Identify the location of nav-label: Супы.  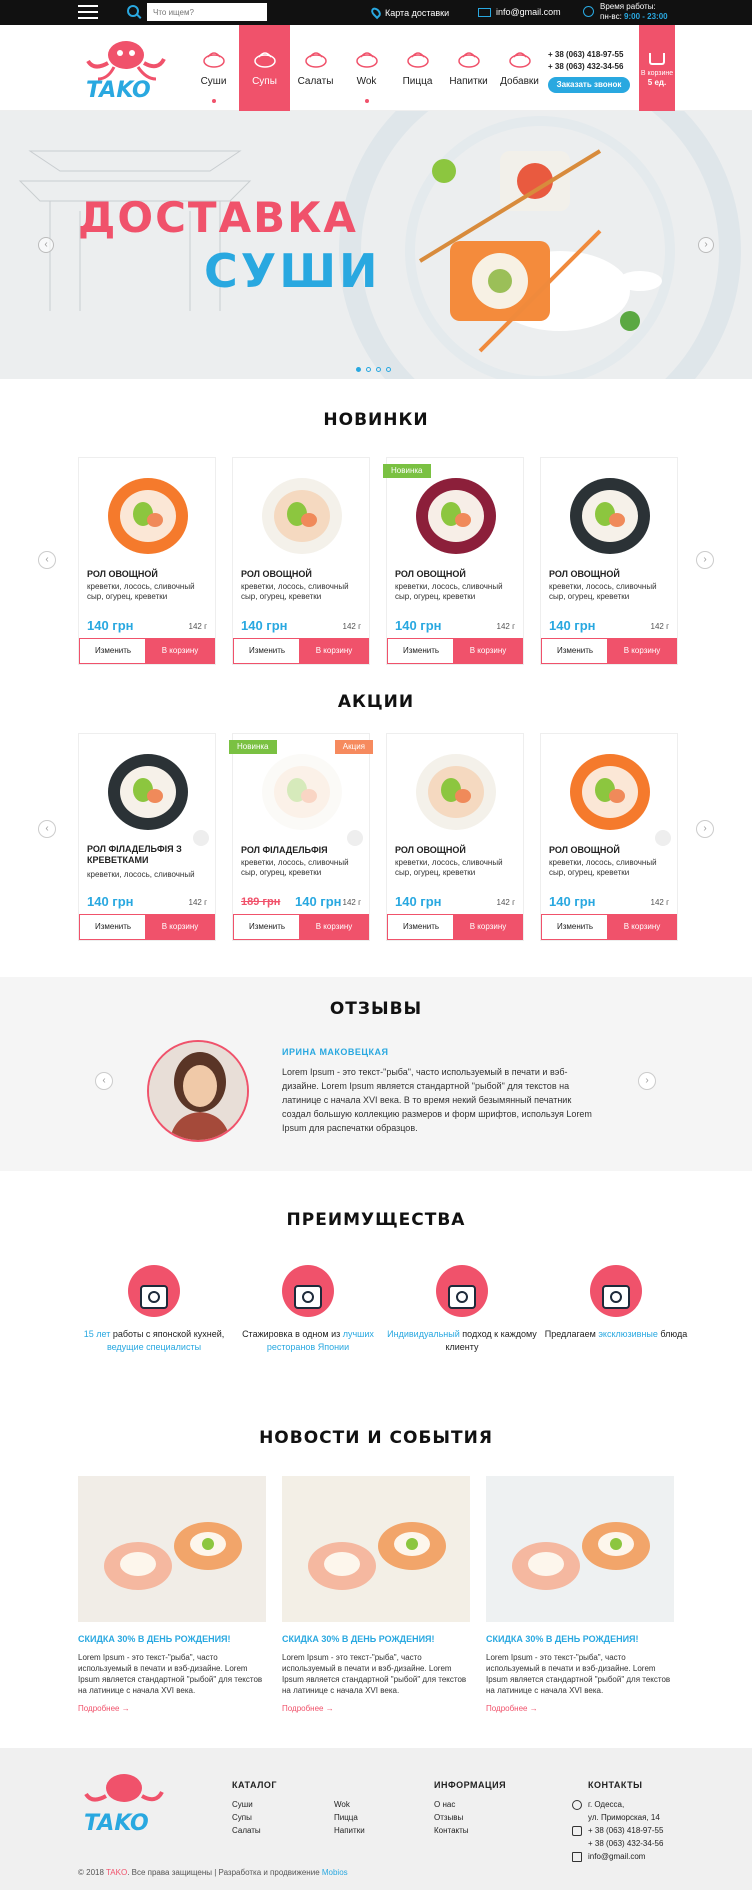
(264, 81).